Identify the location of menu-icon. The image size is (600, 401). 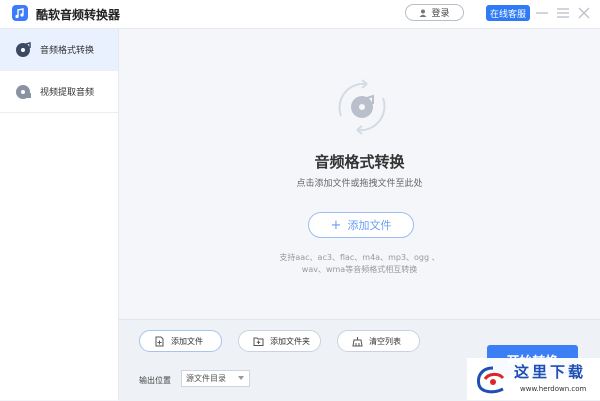
(563, 13).